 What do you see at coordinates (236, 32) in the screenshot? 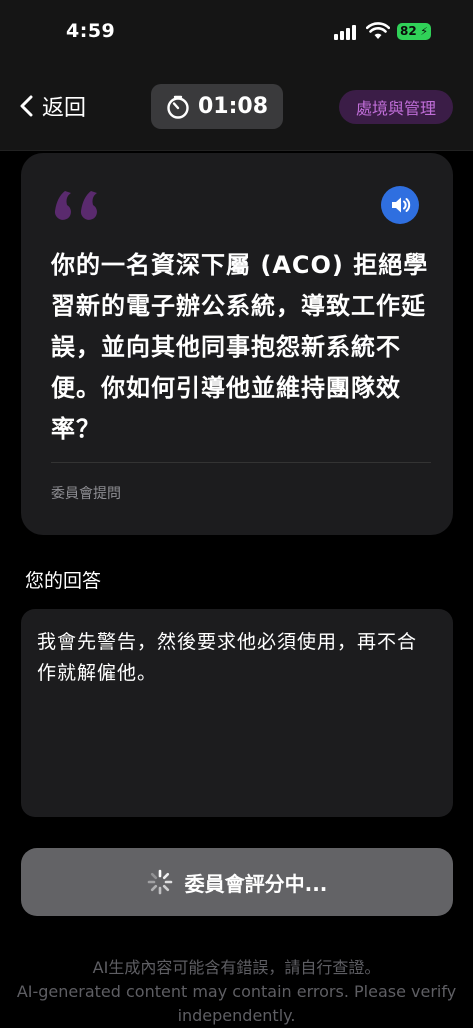
I see `status-bar: 4:59 82 ⚡` at bounding box center [236, 32].